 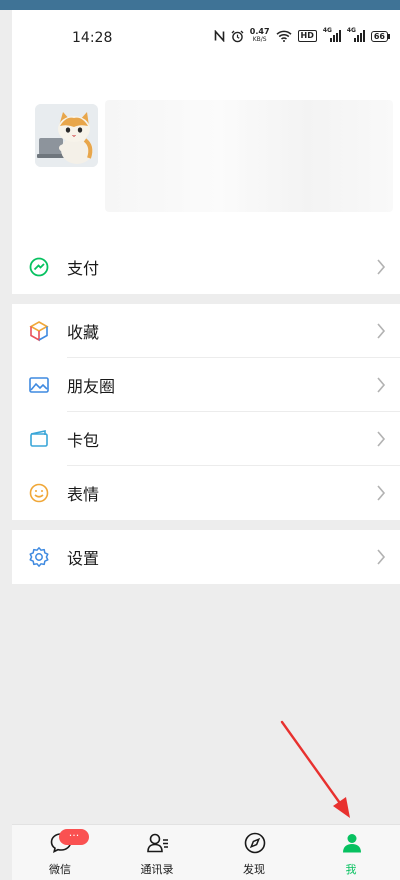 What do you see at coordinates (92, 38) in the screenshot?
I see `clock: 14:28` at bounding box center [92, 38].